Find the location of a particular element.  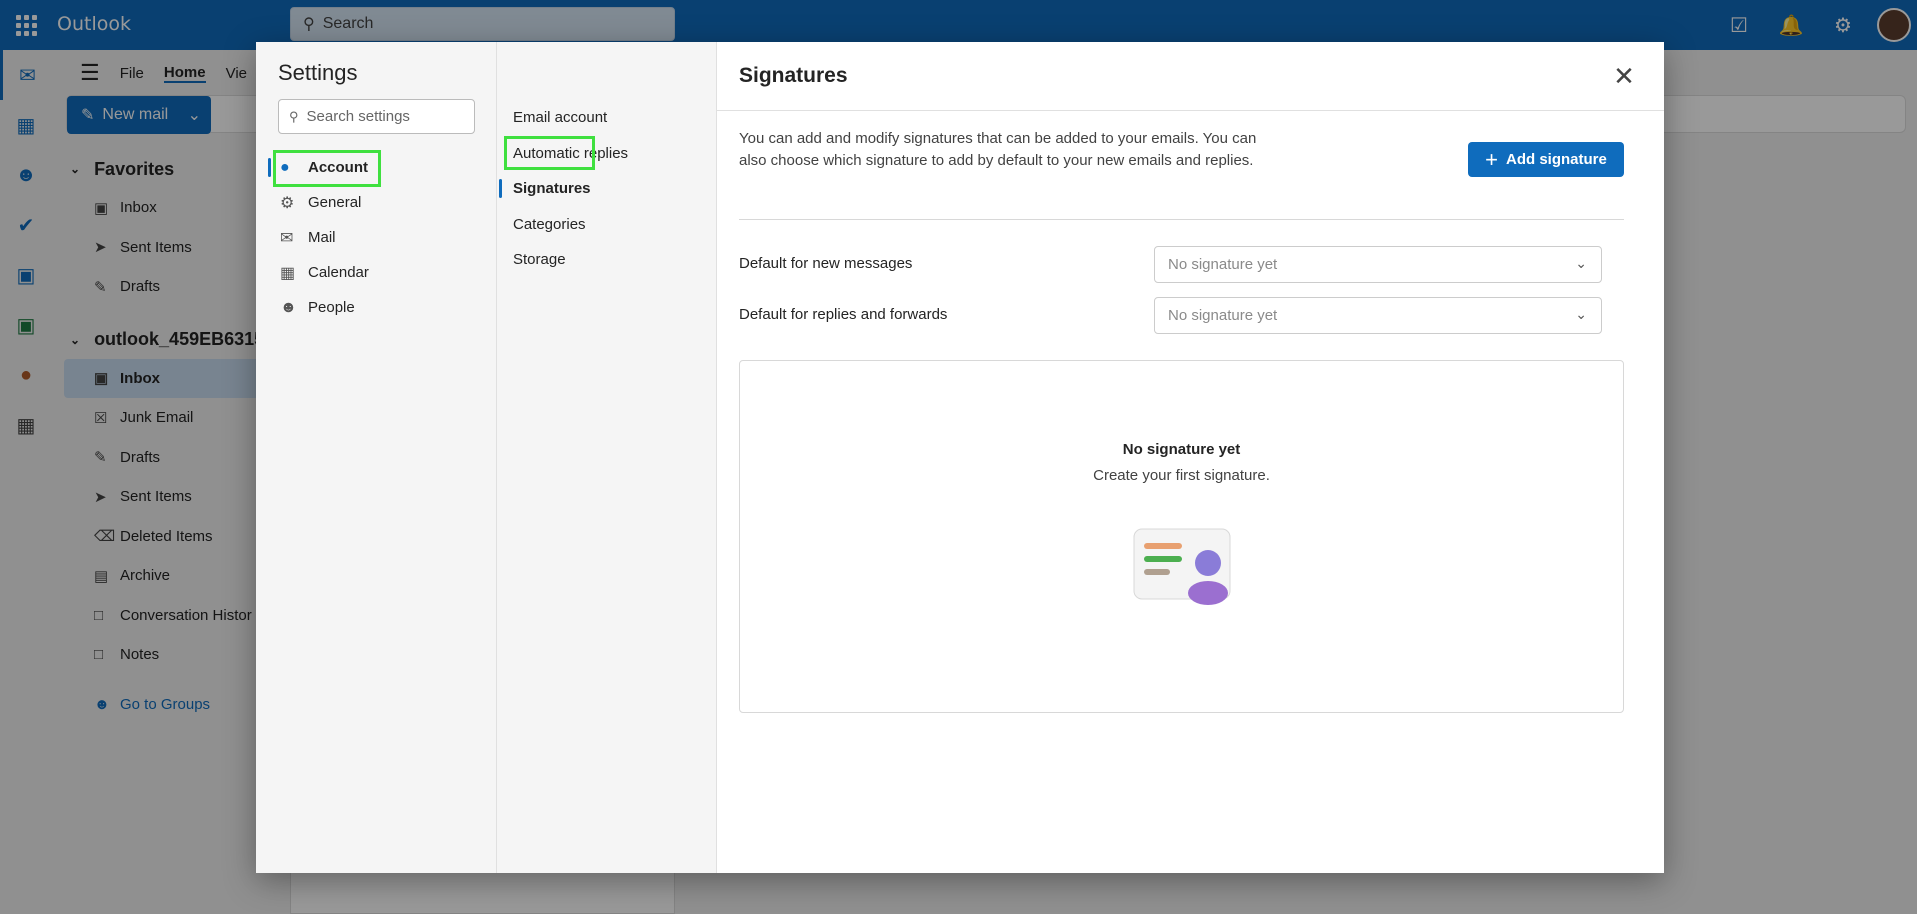

settings-search-input: ⚲ Search settings is located at coordinates (376, 116).